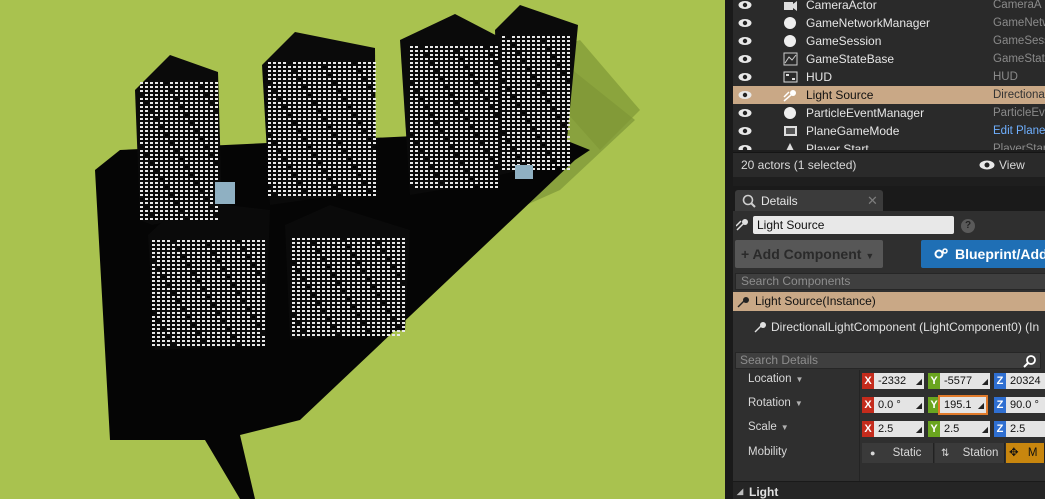  What do you see at coordinates (968, 226) in the screenshot?
I see `help-icon: ?` at bounding box center [968, 226].